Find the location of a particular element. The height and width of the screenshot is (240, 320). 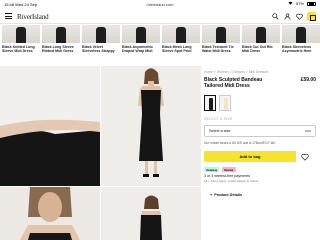

menu-icon is located at coordinates (8, 16).